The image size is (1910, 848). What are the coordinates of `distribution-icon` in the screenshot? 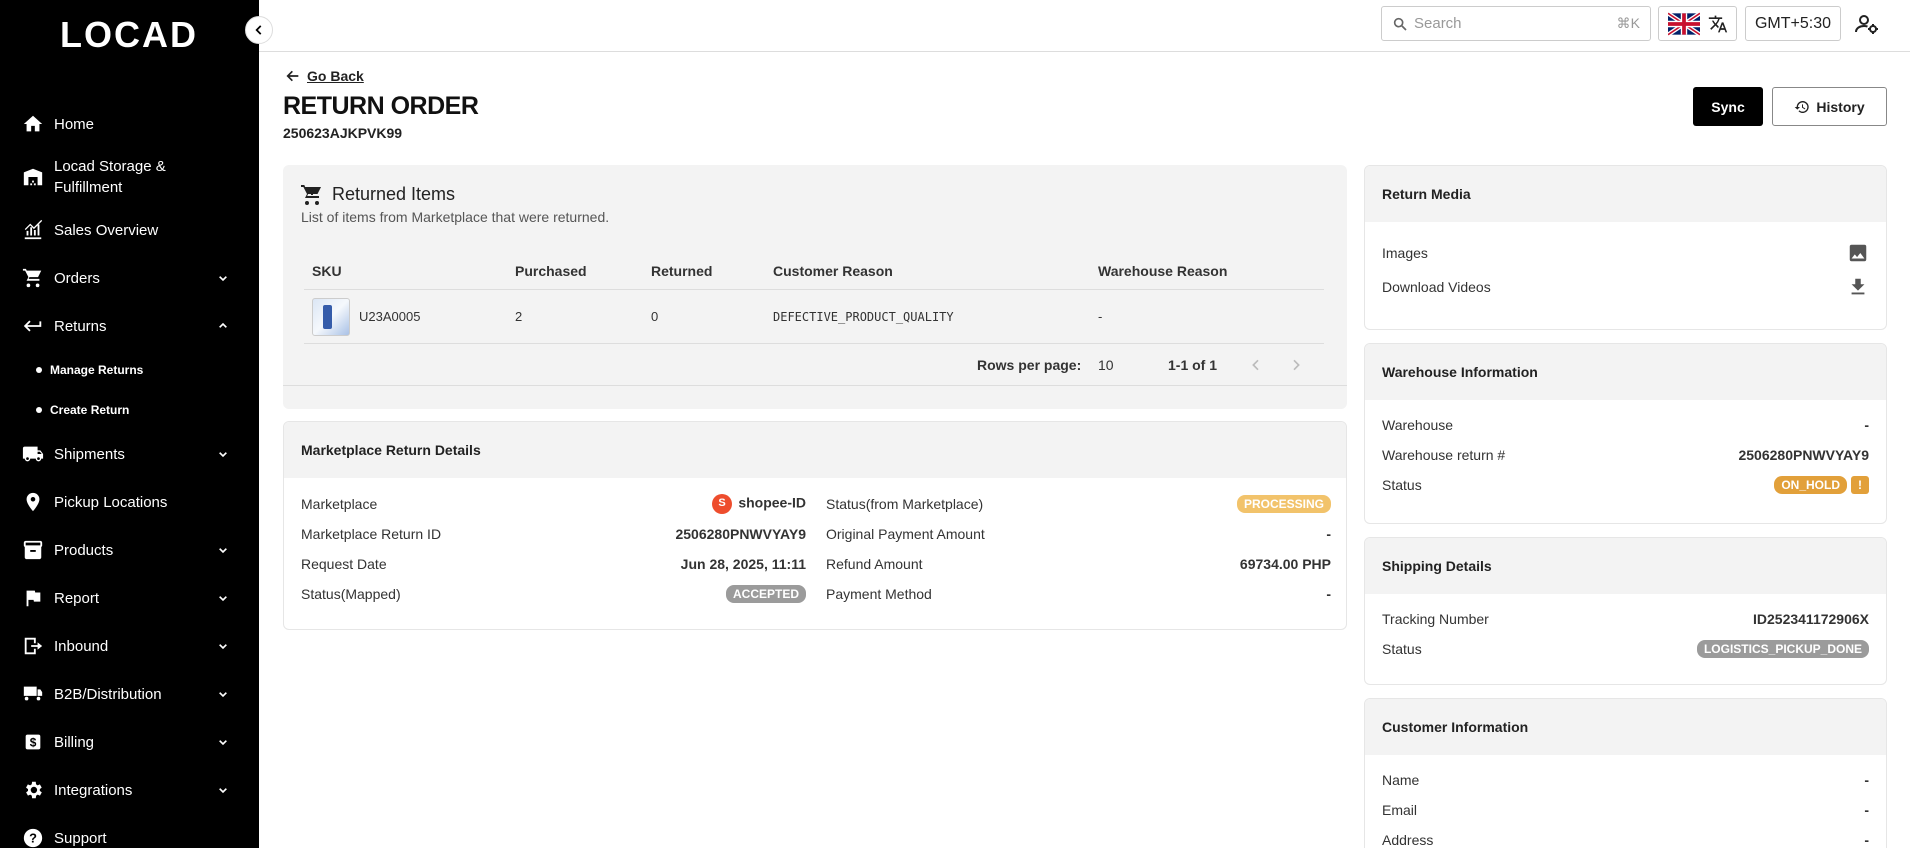 It's located at (33, 694).